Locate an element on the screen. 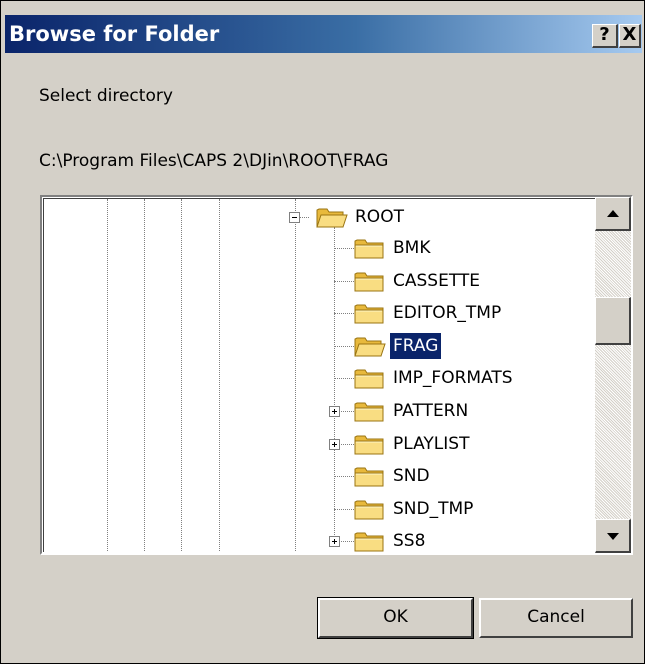  current-path-label: C:\Program Files\CAPS 2\DJin\ROOT\FRAG is located at coordinates (214, 161).